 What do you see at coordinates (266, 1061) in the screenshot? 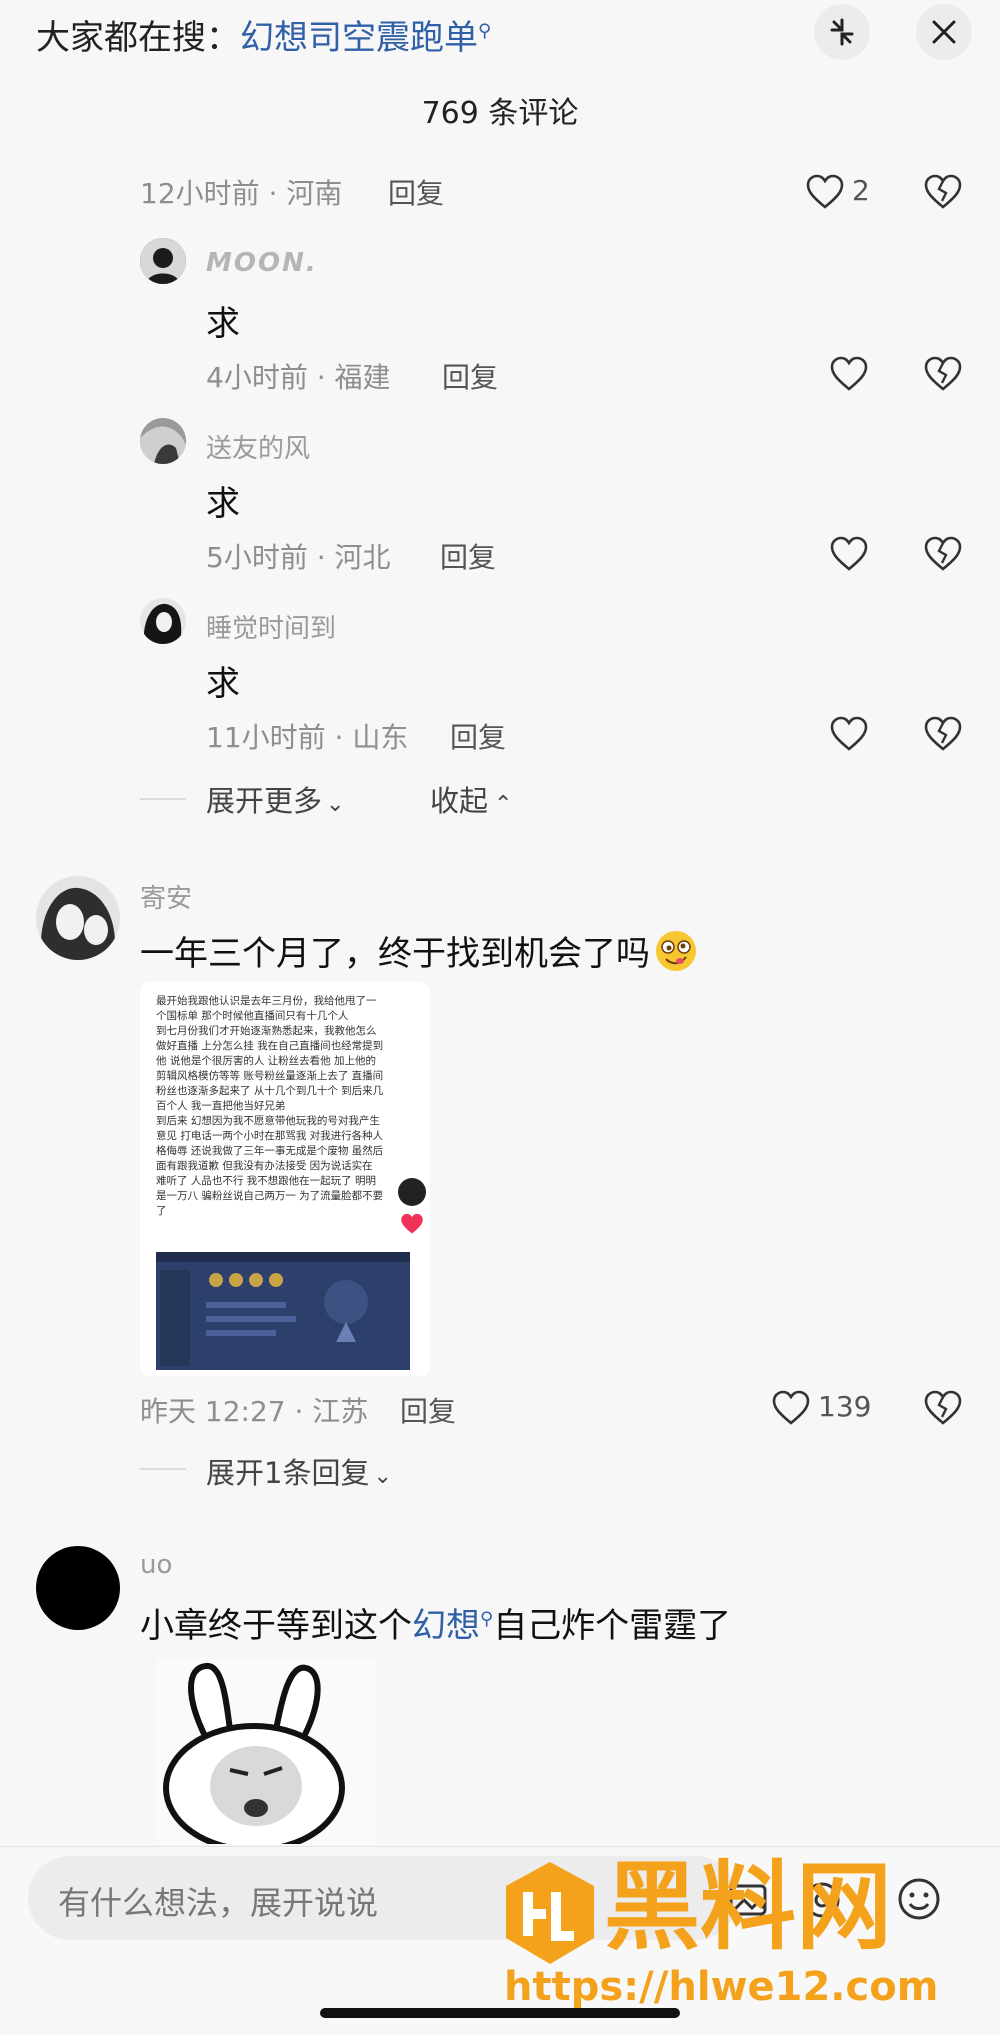
I see `image-text-line: 他 说他是个很厉害的人 让粉丝去看他 加上他的` at bounding box center [266, 1061].